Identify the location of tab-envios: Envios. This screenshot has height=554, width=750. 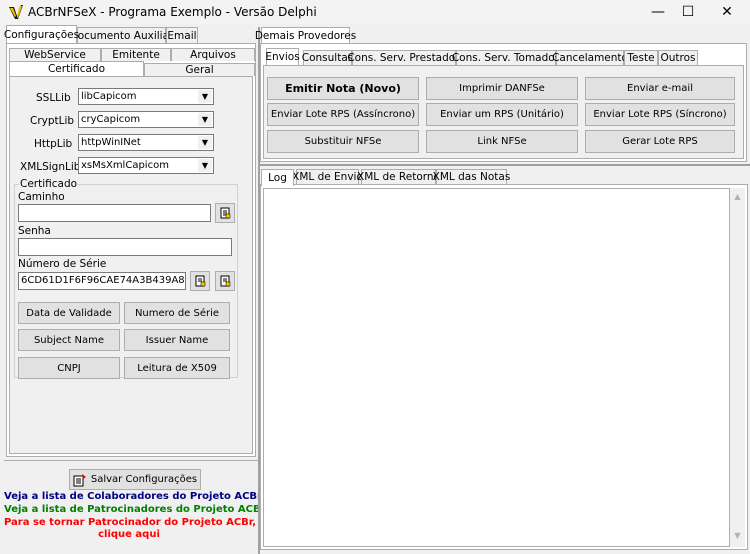
(282, 56).